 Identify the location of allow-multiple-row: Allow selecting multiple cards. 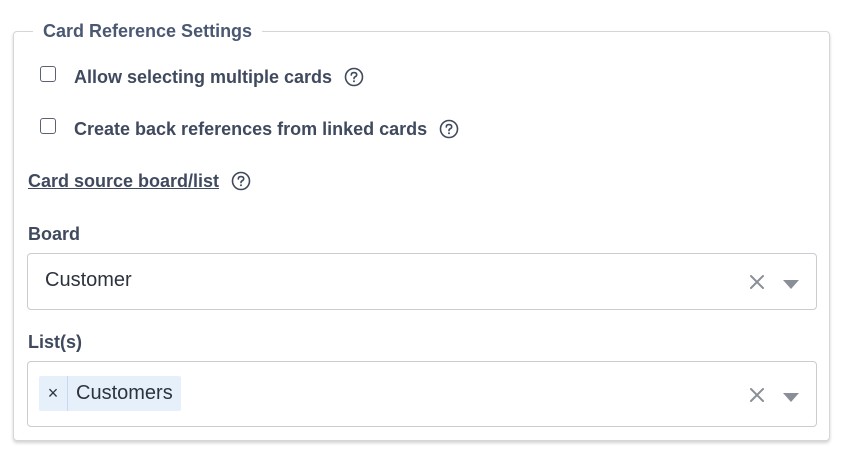
(202, 77).